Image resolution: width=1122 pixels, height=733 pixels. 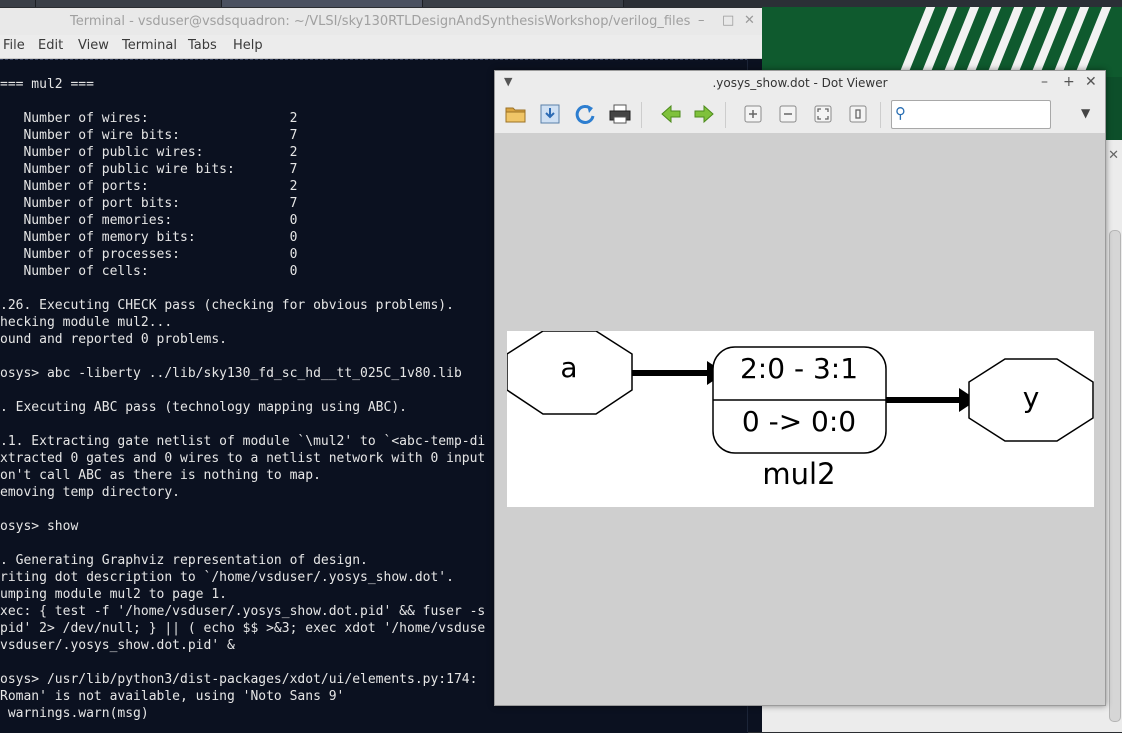 I want to click on taskbar-app-menu, so click(x=18, y=3).